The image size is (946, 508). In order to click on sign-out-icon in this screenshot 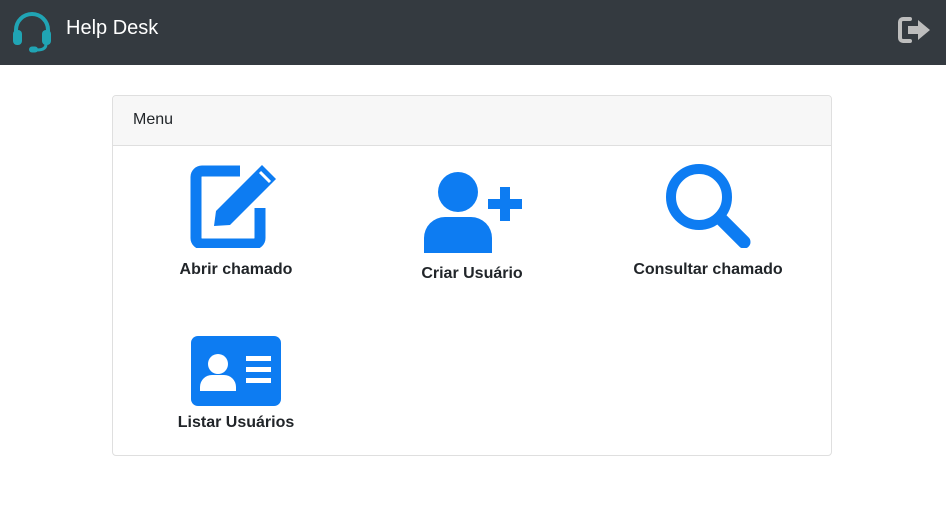, I will do `click(915, 30)`.